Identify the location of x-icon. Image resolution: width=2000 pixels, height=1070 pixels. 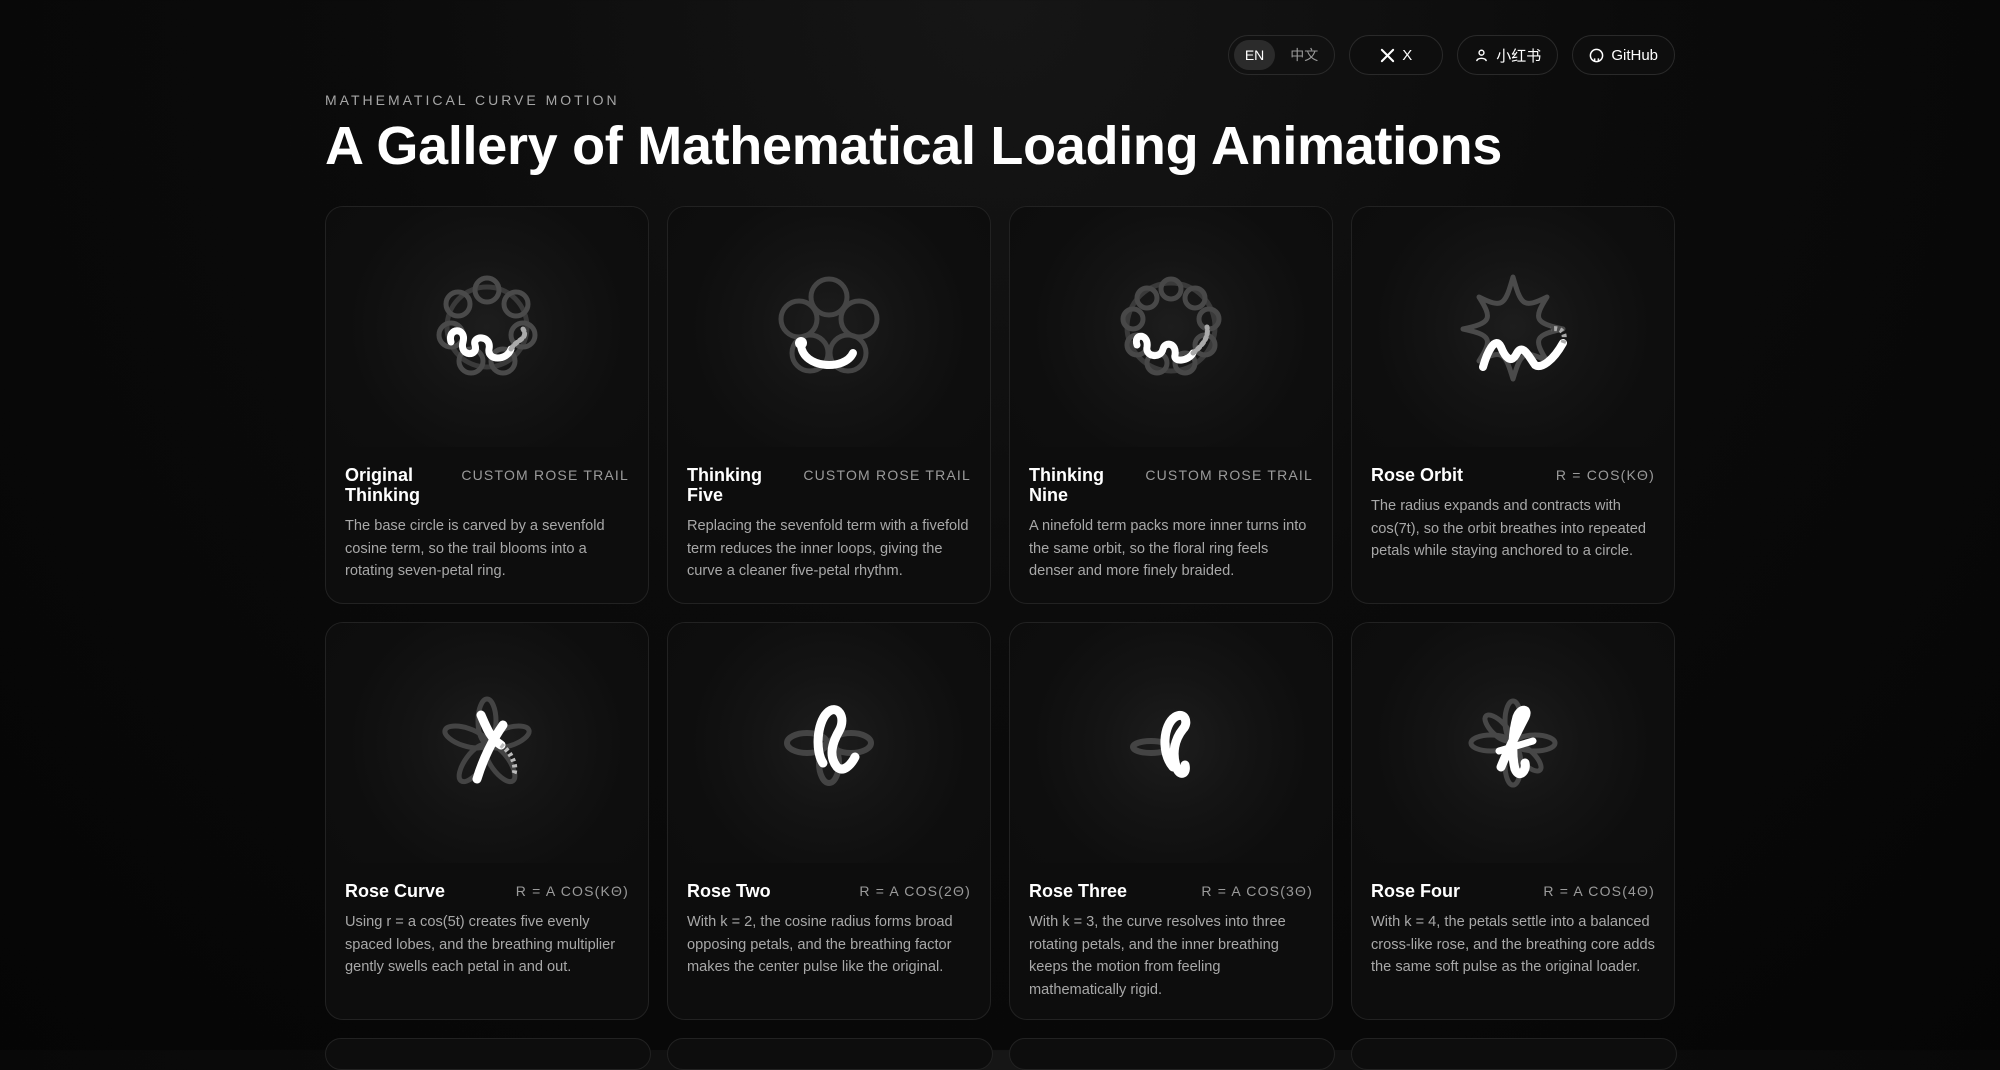
(1388, 55).